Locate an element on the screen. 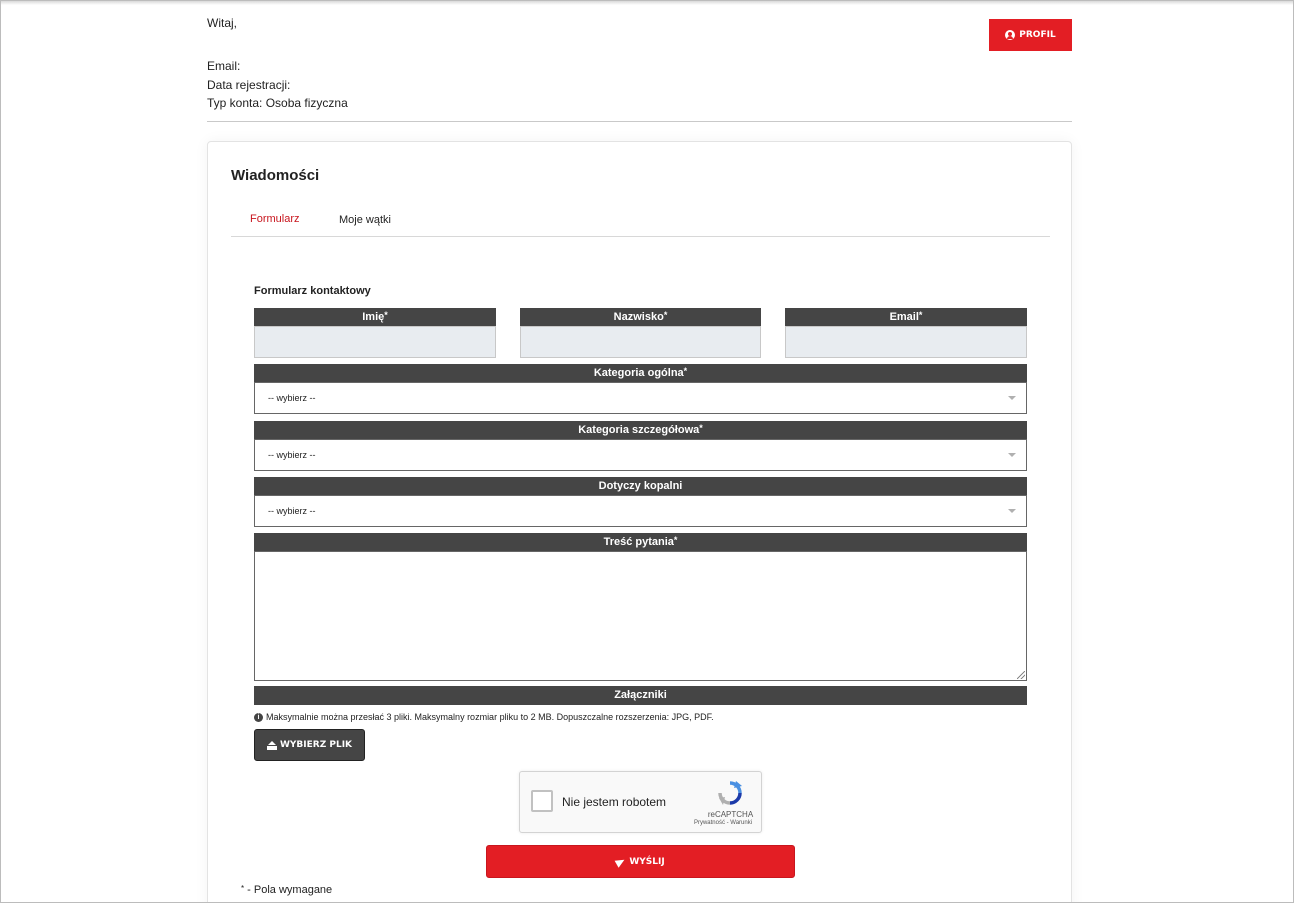 The image size is (1294, 903). info-icon: i is located at coordinates (258, 717).